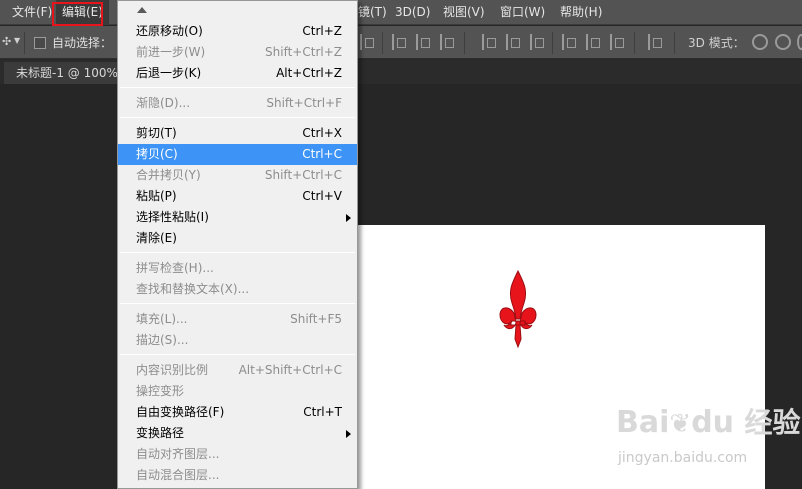 This screenshot has height=489, width=802. What do you see at coordinates (708, 422) in the screenshot?
I see `baidu-watermark-logo: Bai❦du 经验` at bounding box center [708, 422].